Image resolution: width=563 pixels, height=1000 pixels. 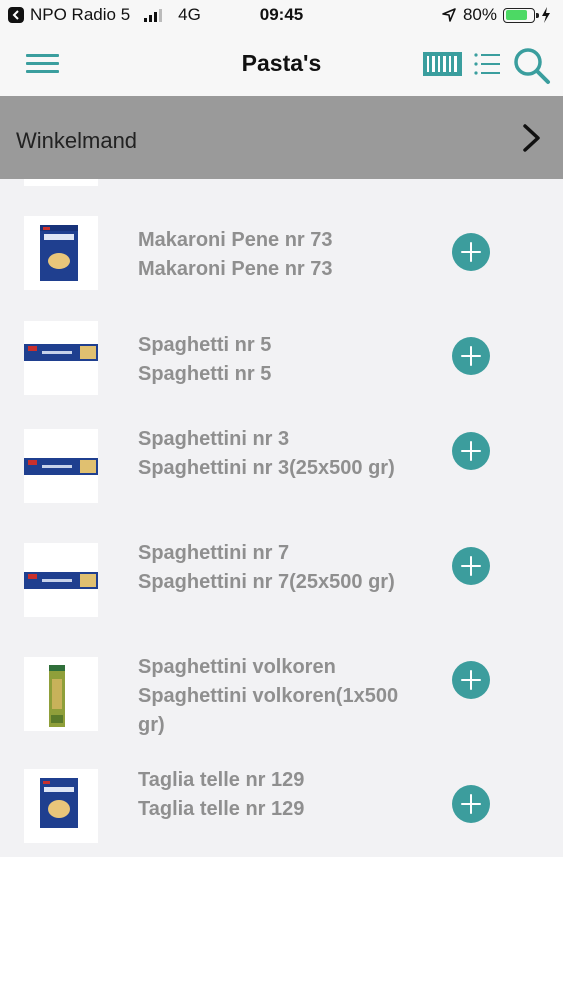 I want to click on product-name: Spaghettini nr 7, so click(x=214, y=553).